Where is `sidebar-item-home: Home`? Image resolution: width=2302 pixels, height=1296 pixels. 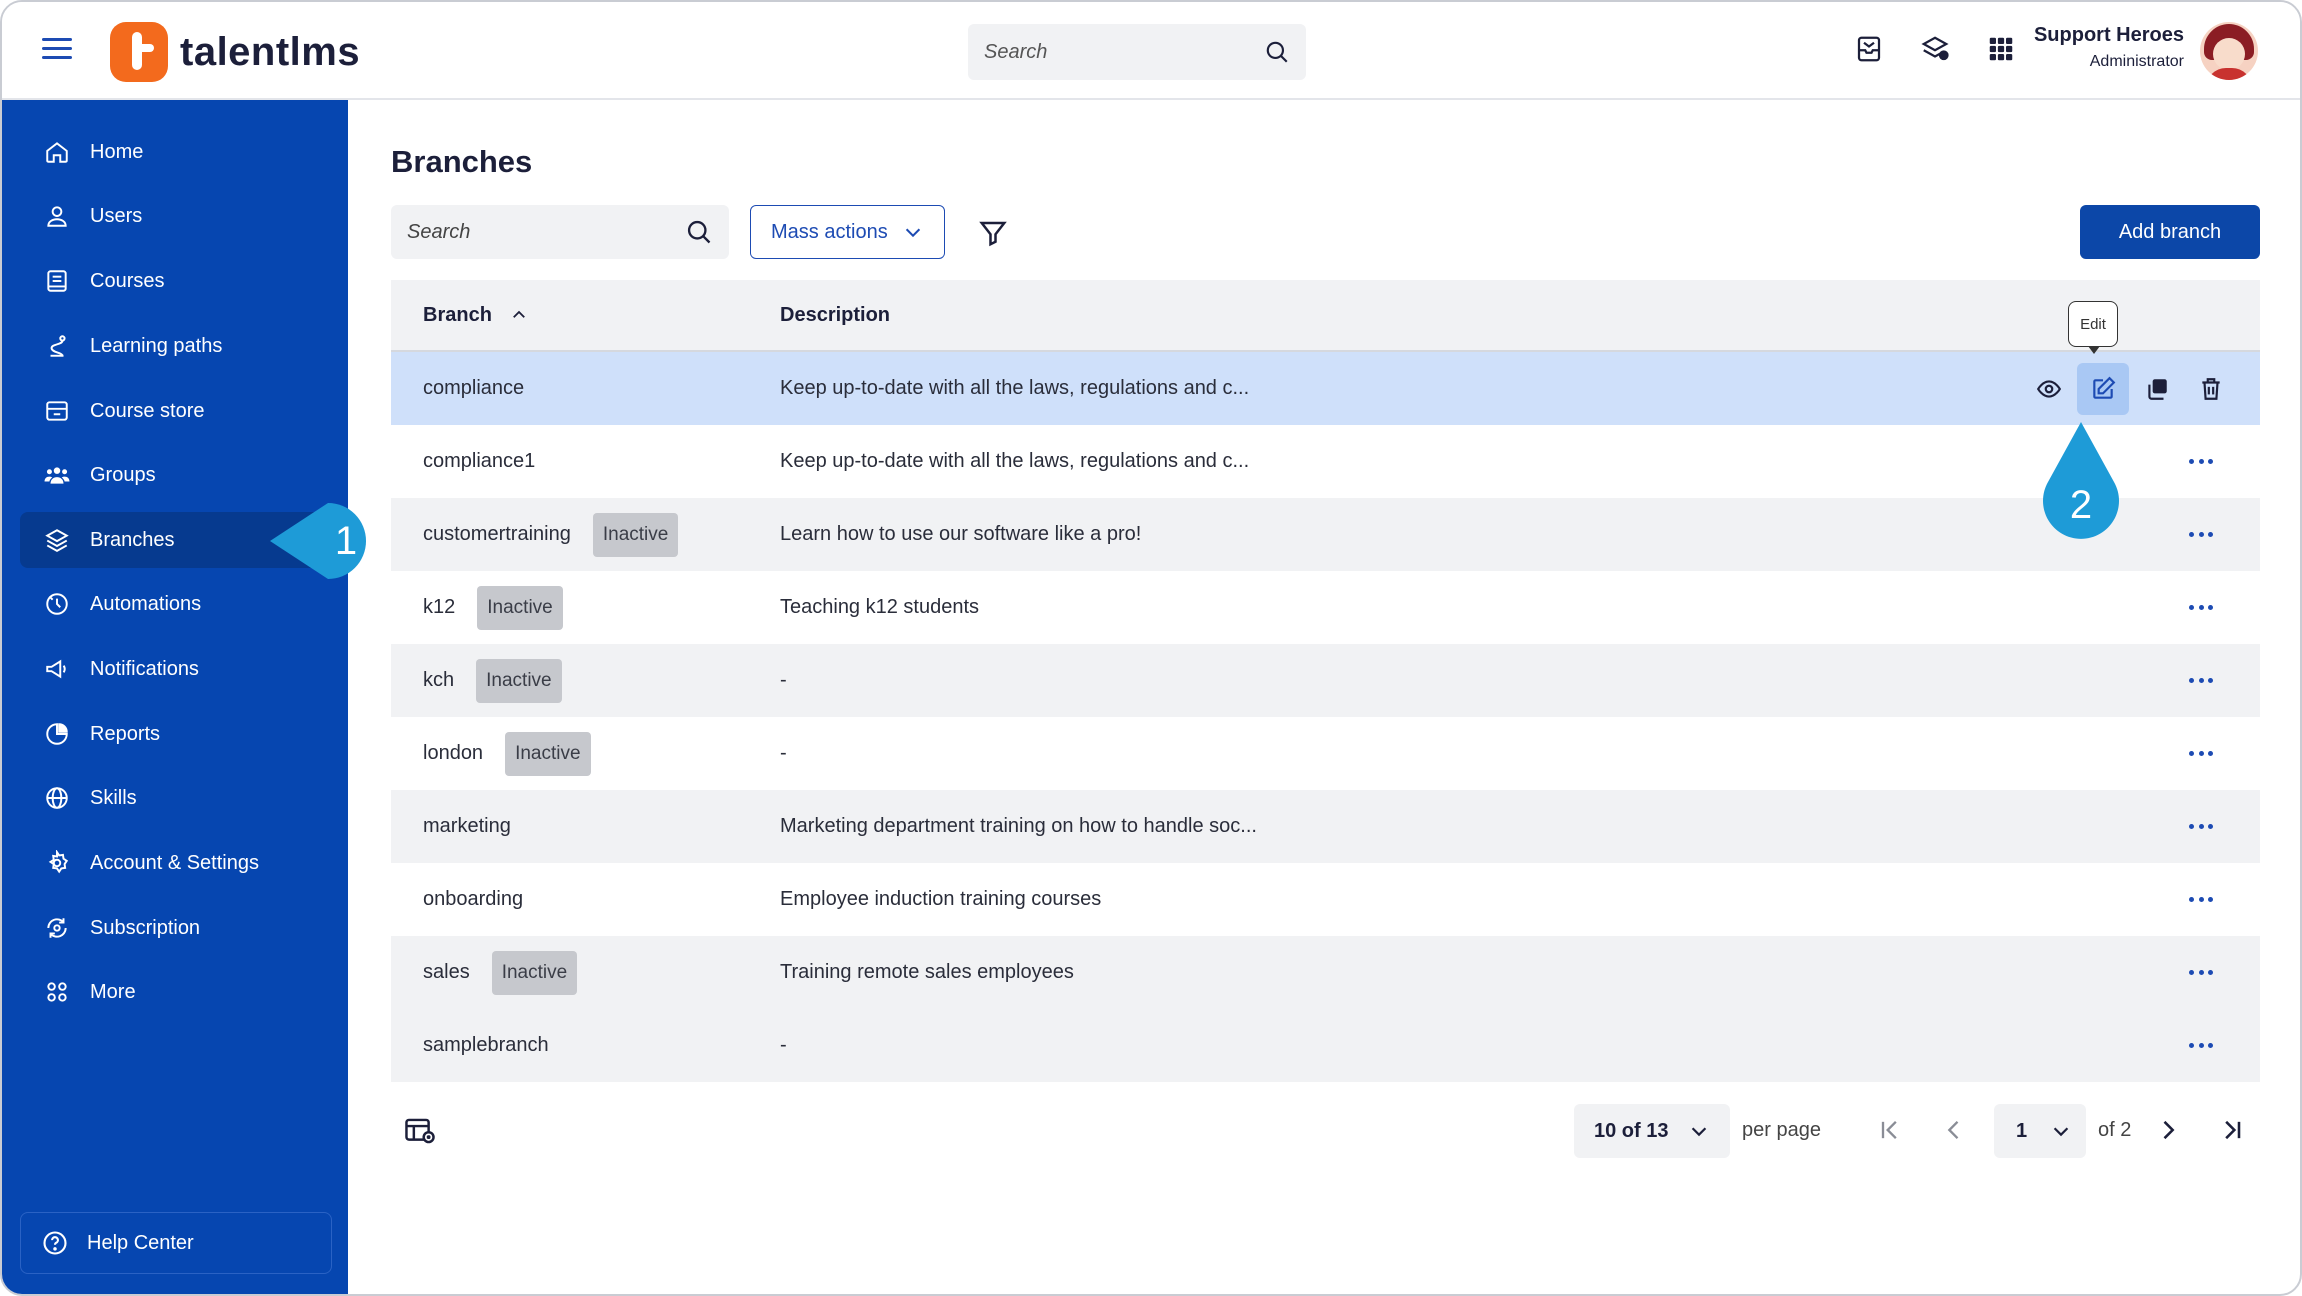 sidebar-item-home: Home is located at coordinates (174, 152).